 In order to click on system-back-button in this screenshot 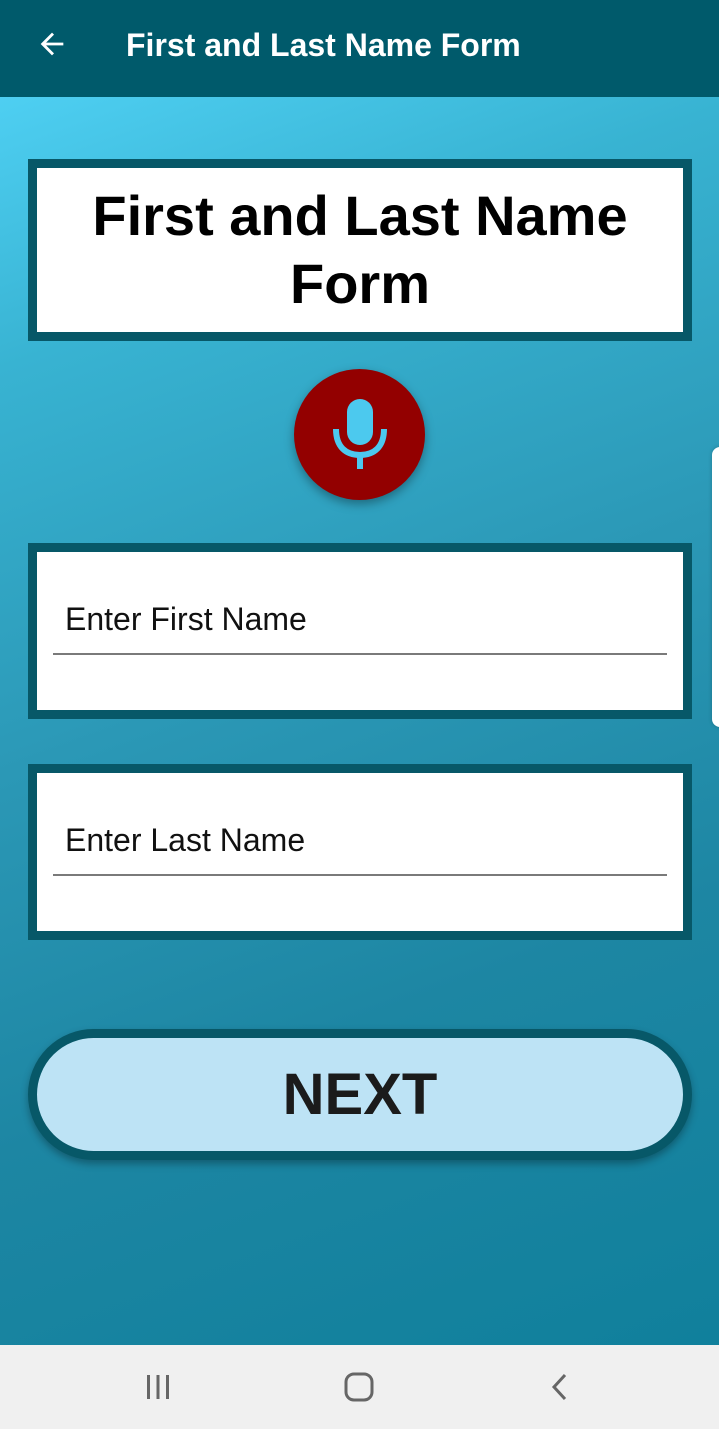, I will do `click(560, 1387)`.